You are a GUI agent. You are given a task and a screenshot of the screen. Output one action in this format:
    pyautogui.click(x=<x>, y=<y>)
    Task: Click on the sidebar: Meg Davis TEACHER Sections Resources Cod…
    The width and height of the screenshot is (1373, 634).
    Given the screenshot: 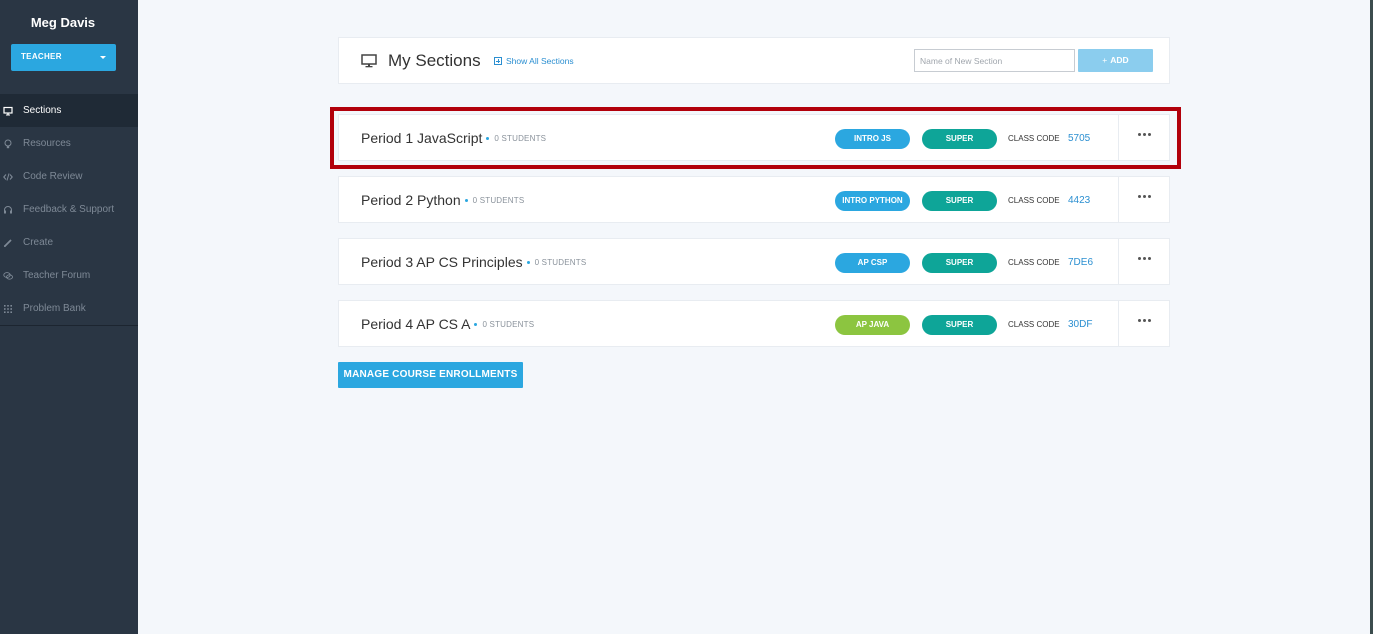 What is the action you would take?
    pyautogui.click(x=69, y=317)
    